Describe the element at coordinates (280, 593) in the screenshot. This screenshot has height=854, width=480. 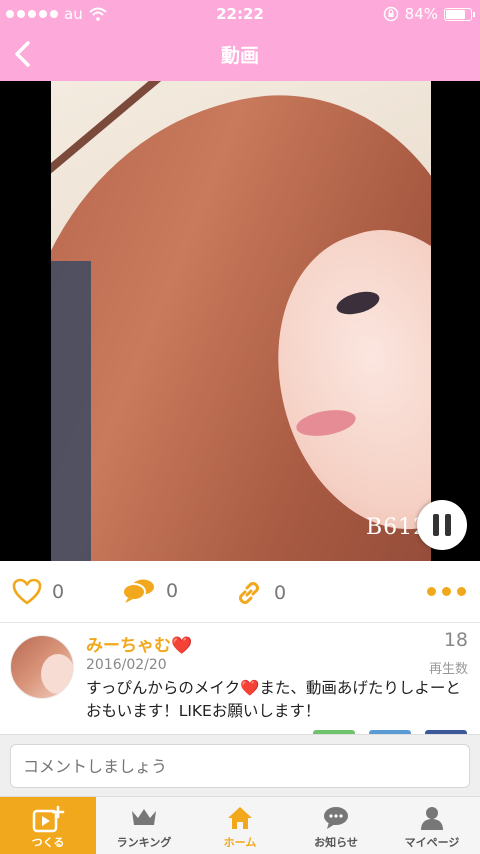
I see `share-count: 0` at that location.